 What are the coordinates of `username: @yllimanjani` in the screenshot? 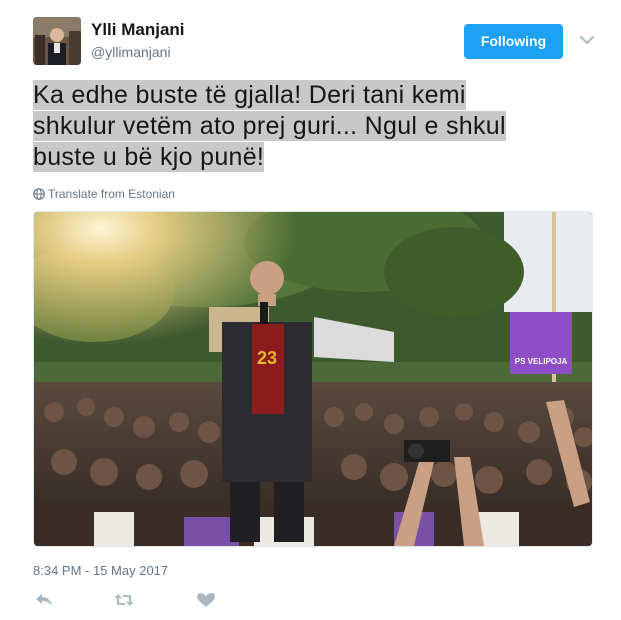 It's located at (131, 52).